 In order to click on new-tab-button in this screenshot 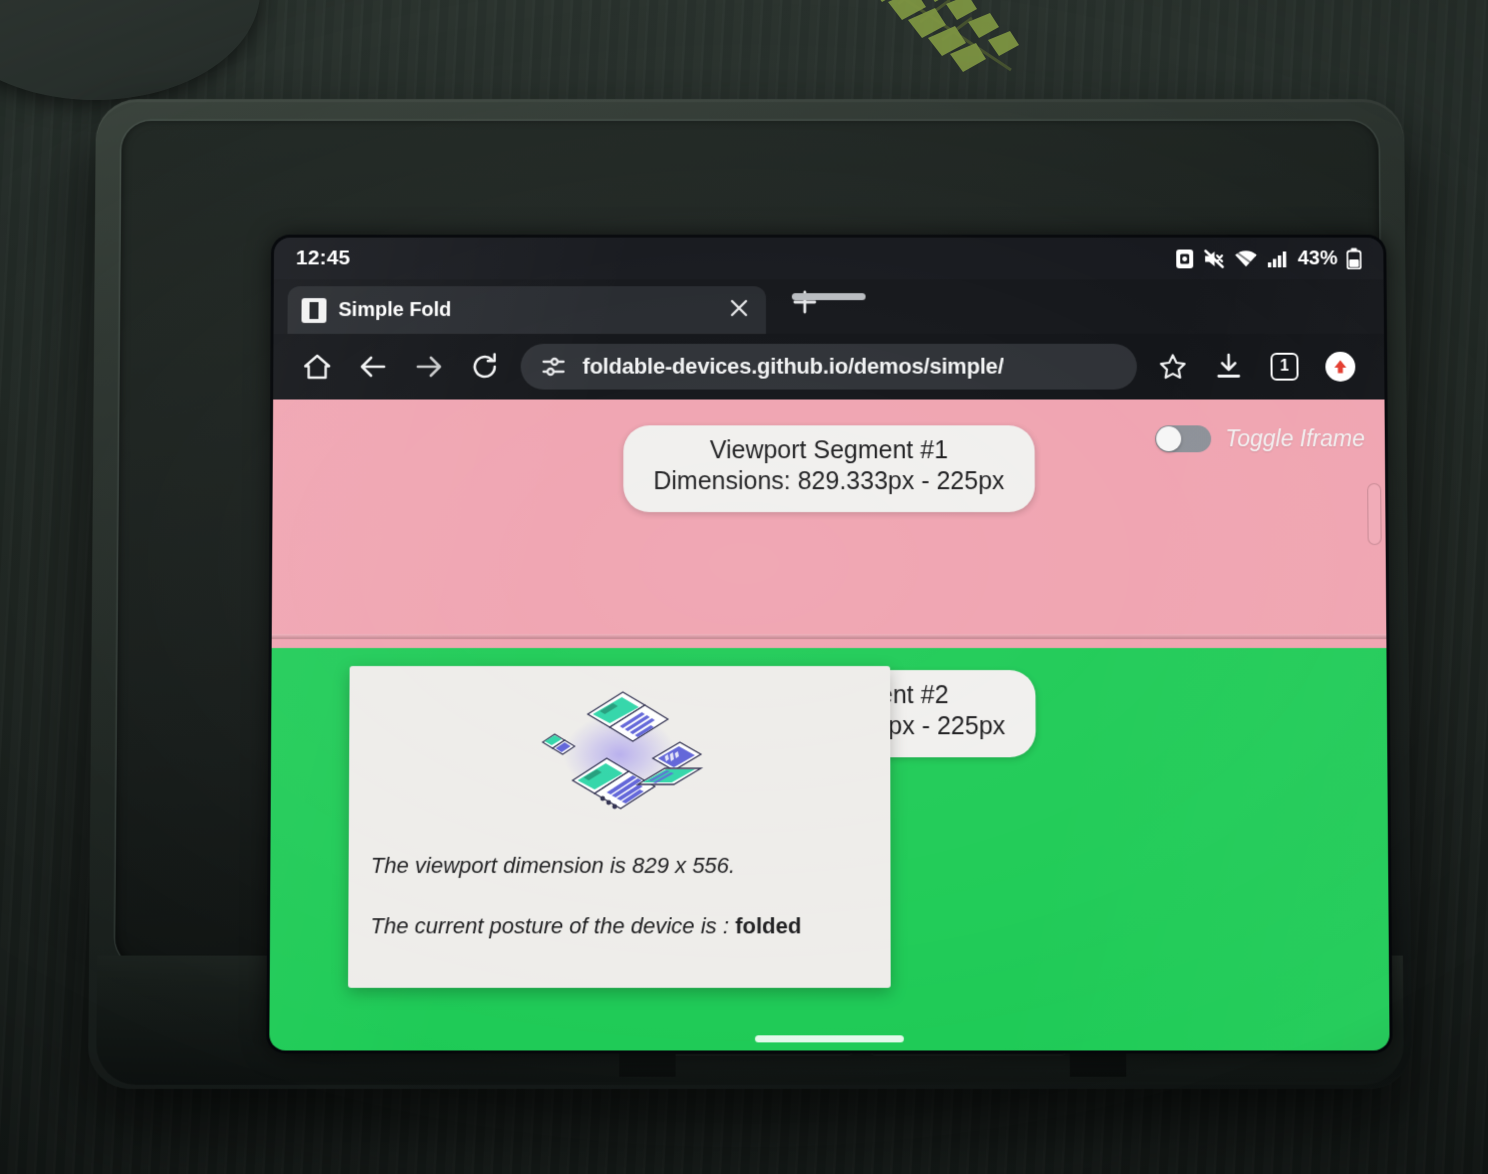, I will do `click(805, 304)`.